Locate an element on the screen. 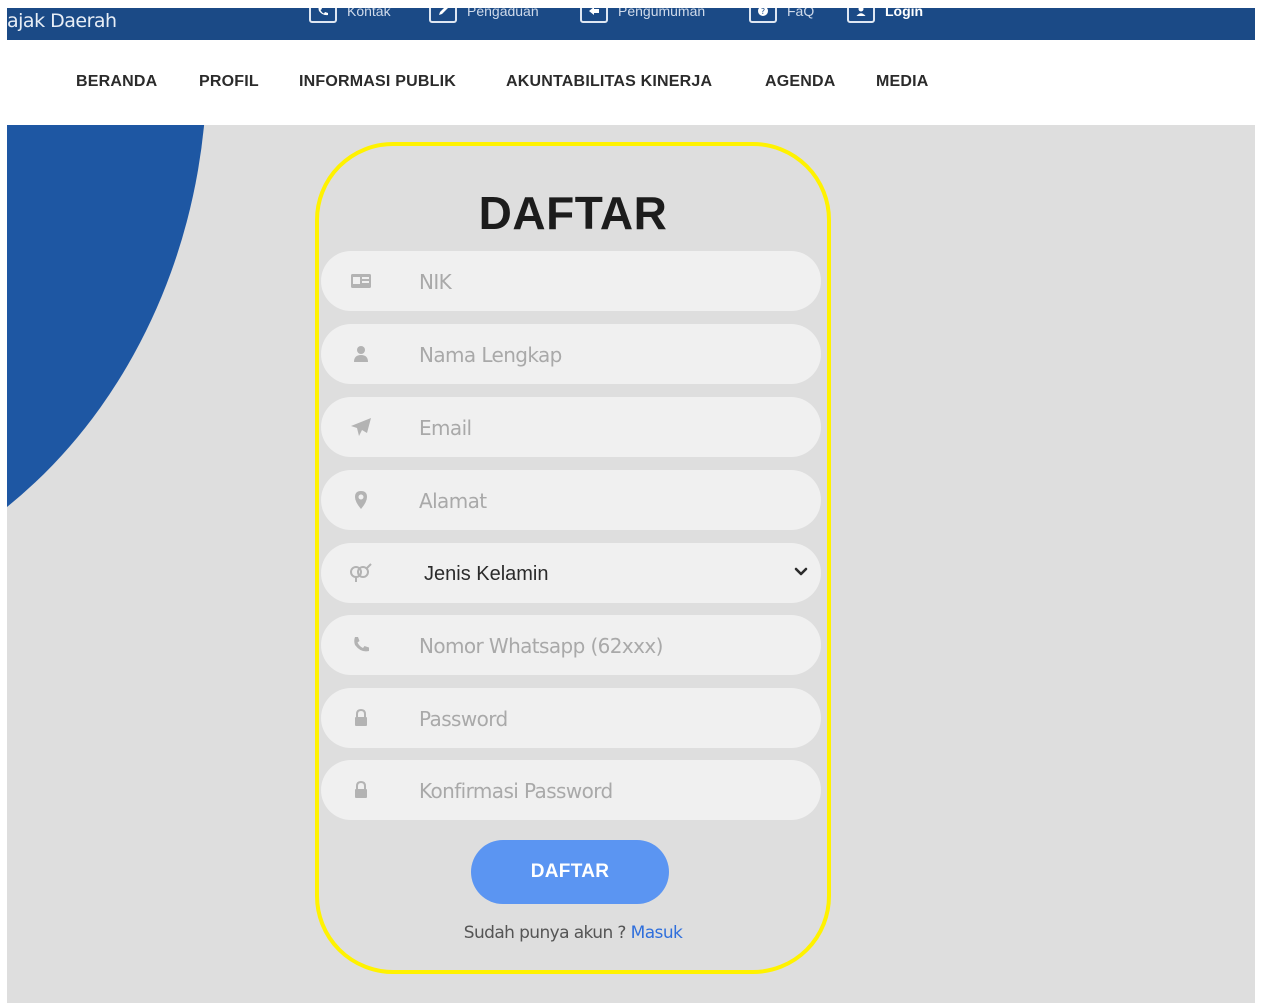 Image resolution: width=1261 pixels, height=1003 pixels. nav-item-agenda: AGENDA is located at coordinates (800, 82).